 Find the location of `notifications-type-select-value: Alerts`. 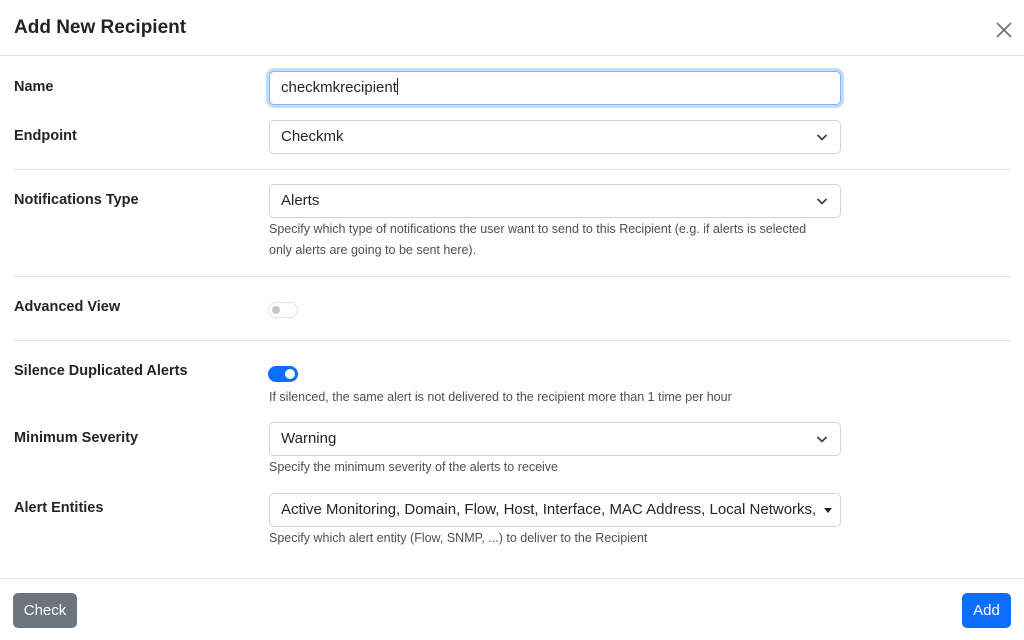

notifications-type-select-value: Alerts is located at coordinates (300, 200).